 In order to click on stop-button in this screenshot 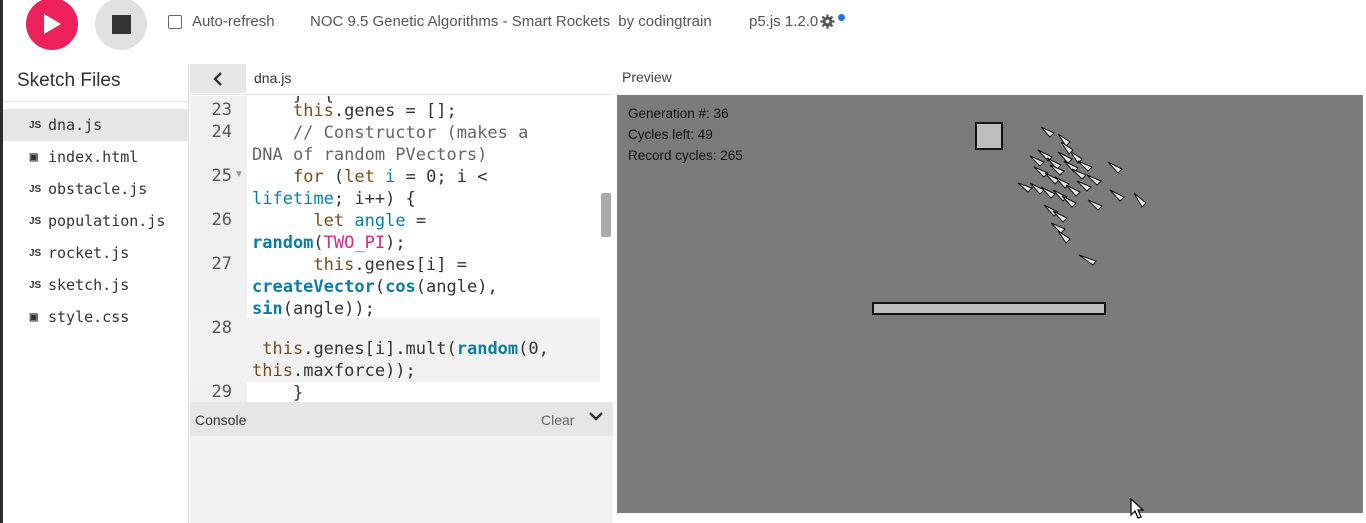, I will do `click(121, 25)`.